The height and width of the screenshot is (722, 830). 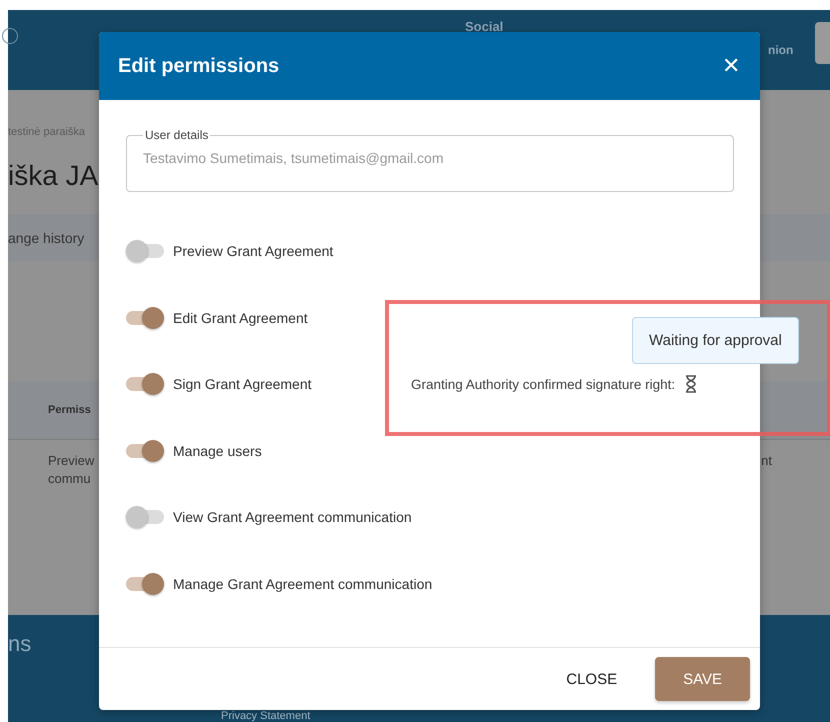 What do you see at coordinates (253, 251) in the screenshot?
I see `permission-label: Preview Grant Agreement` at bounding box center [253, 251].